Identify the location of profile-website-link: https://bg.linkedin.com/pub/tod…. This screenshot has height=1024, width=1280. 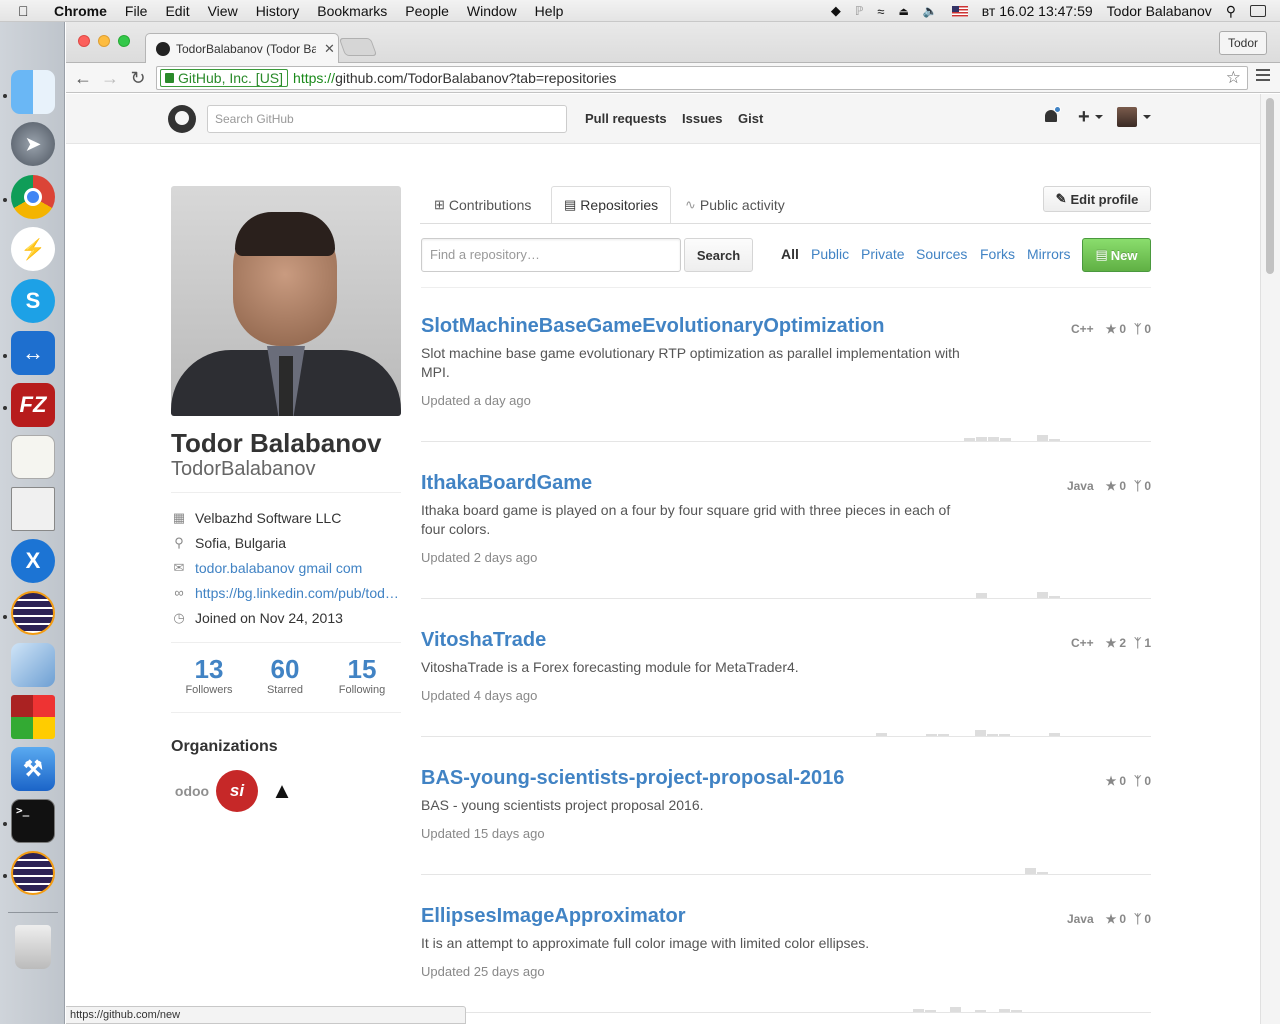
(297, 593).